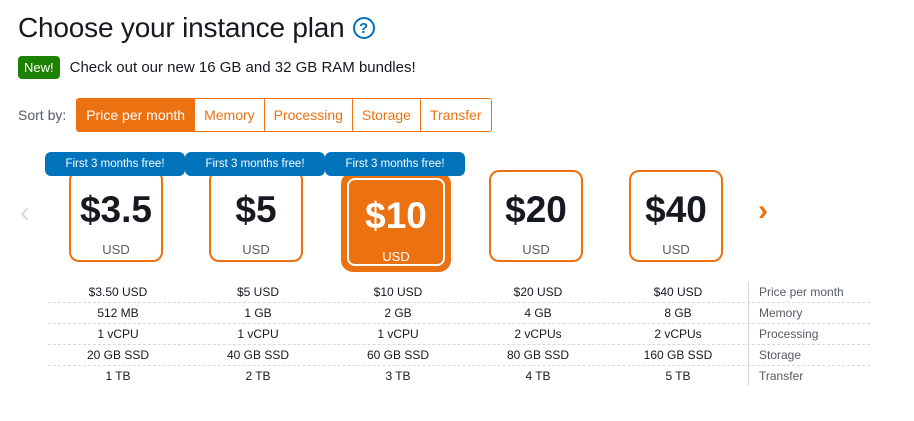 The width and height of the screenshot is (914, 421). I want to click on sort-storage-button: Storage, so click(385, 115).